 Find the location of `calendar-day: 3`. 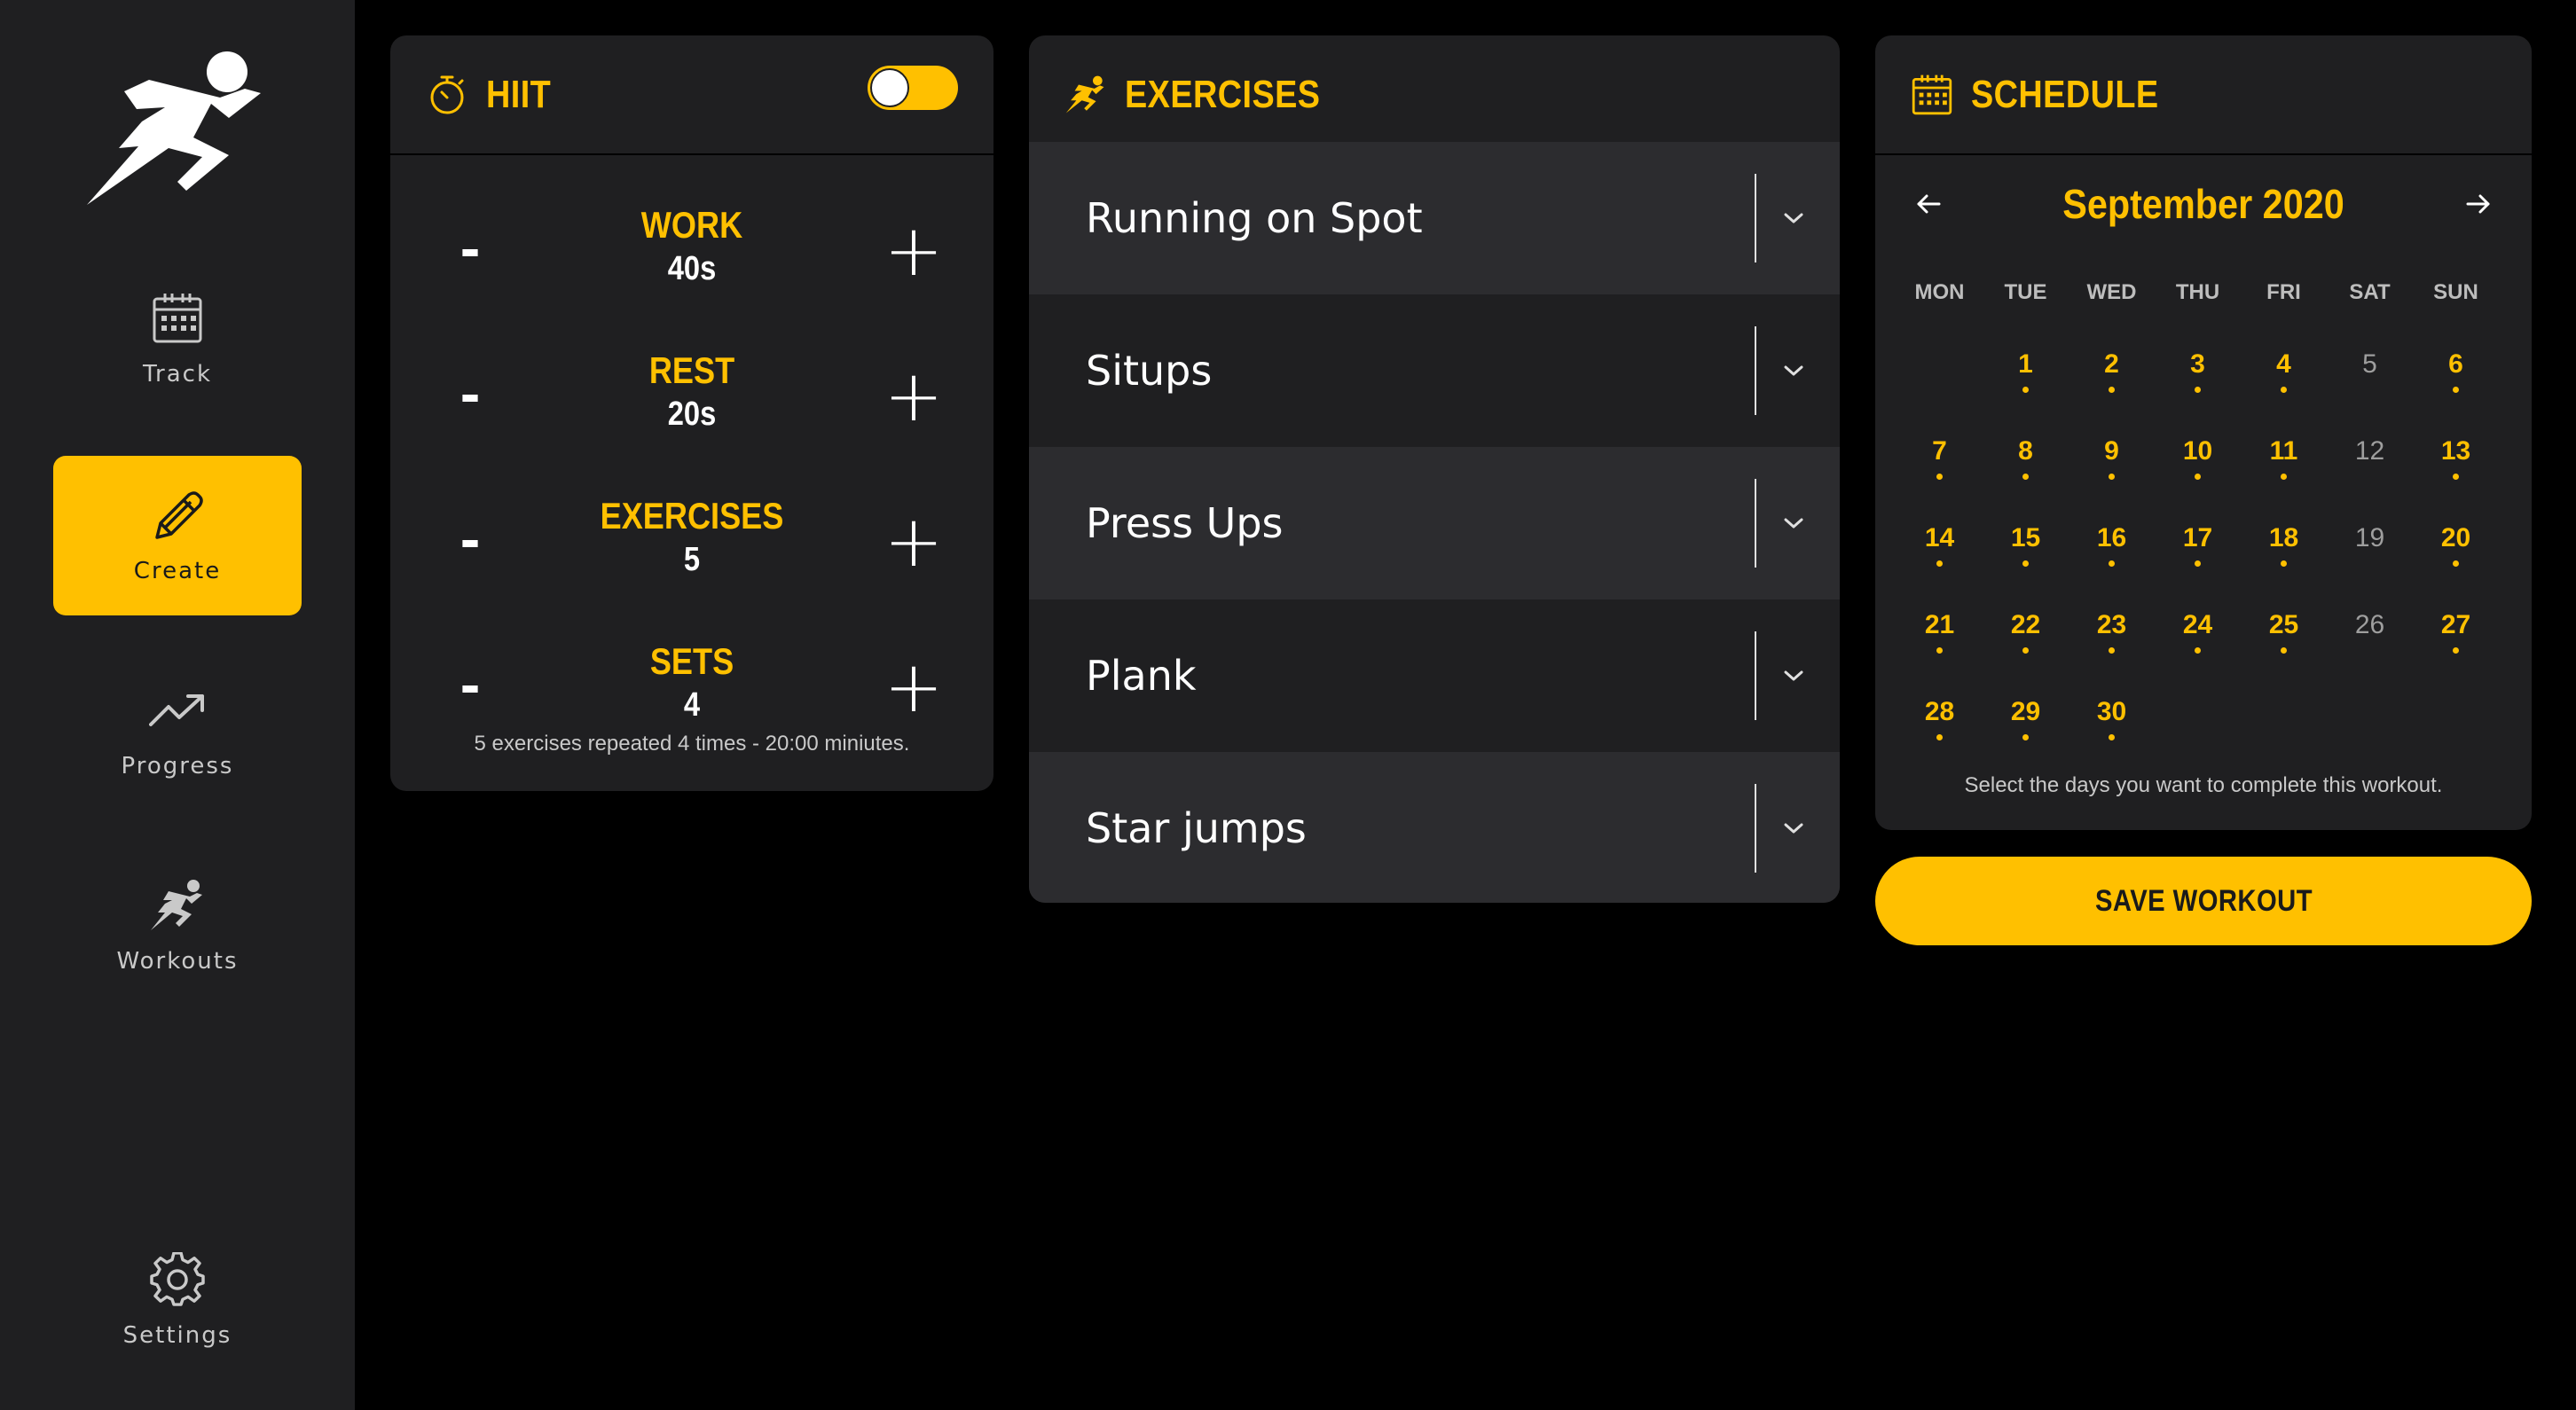

calendar-day: 3 is located at coordinates (2198, 392).